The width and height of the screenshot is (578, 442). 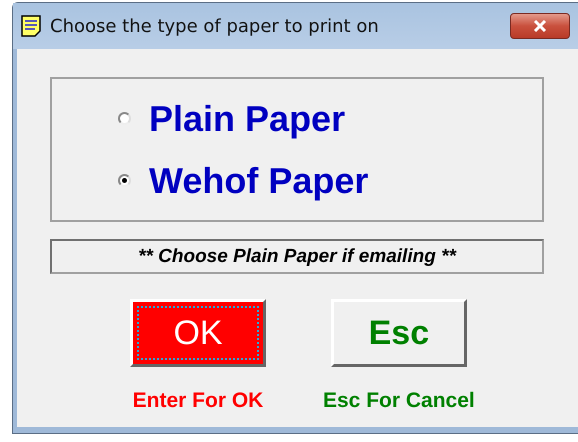 I want to click on esc-button: Esc, so click(x=398, y=333).